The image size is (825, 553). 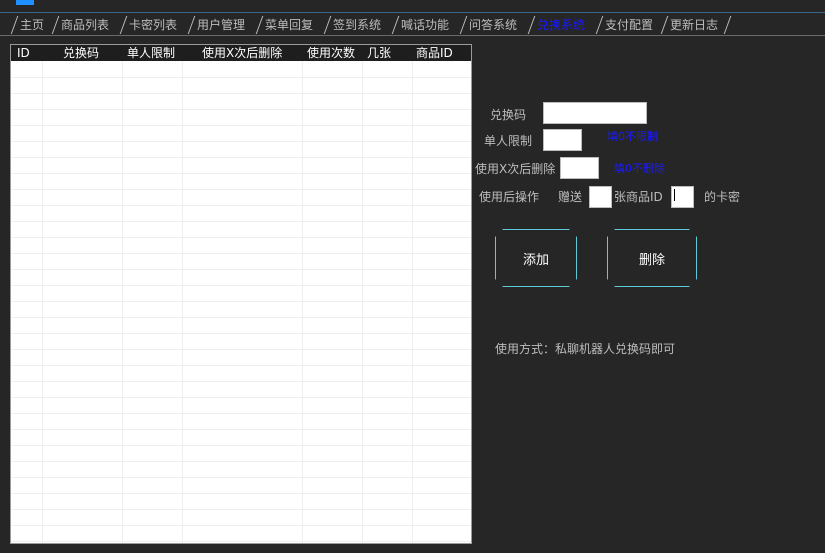 What do you see at coordinates (585, 349) in the screenshot?
I see `usage-instructions: 使用方式：私聊机器人兑换码即可` at bounding box center [585, 349].